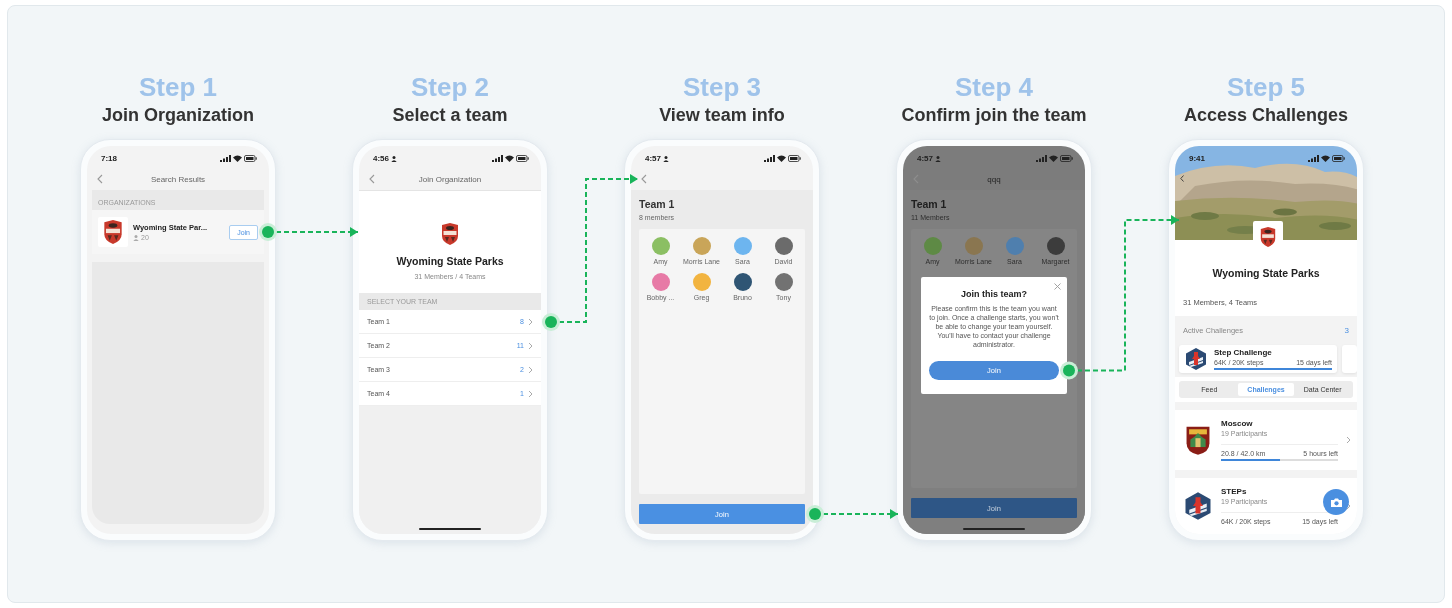 The height and width of the screenshot is (608, 1452). I want to click on close-icon, so click(1057, 286).